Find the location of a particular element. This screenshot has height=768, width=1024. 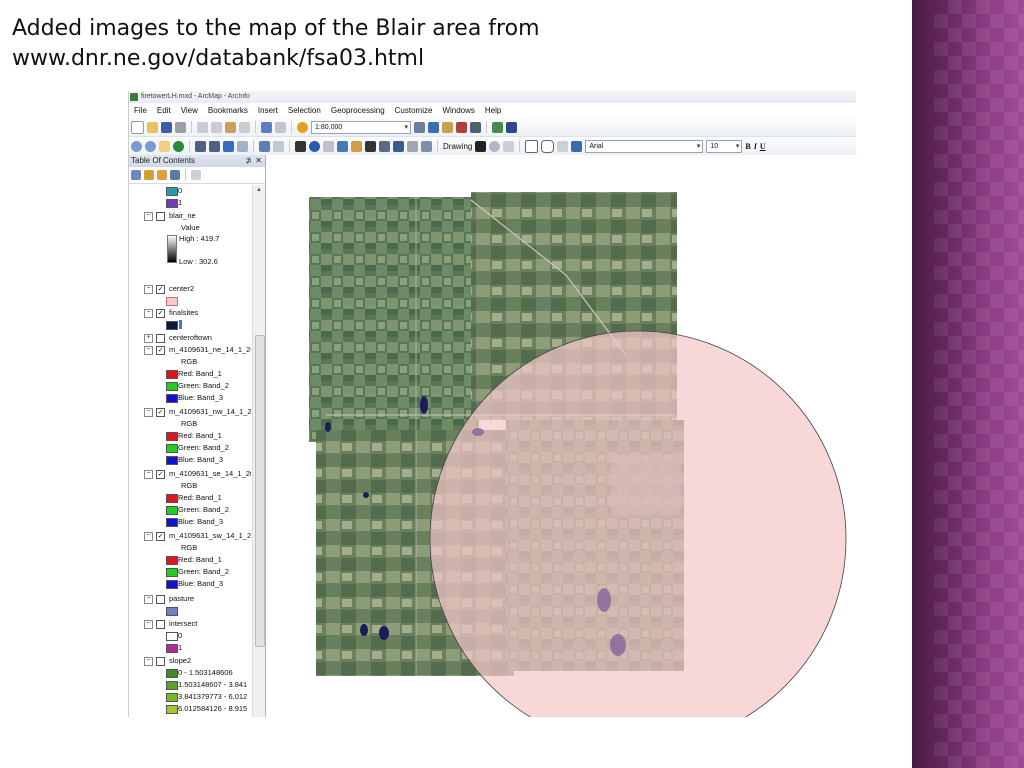

underline-button: U is located at coordinates (763, 146).